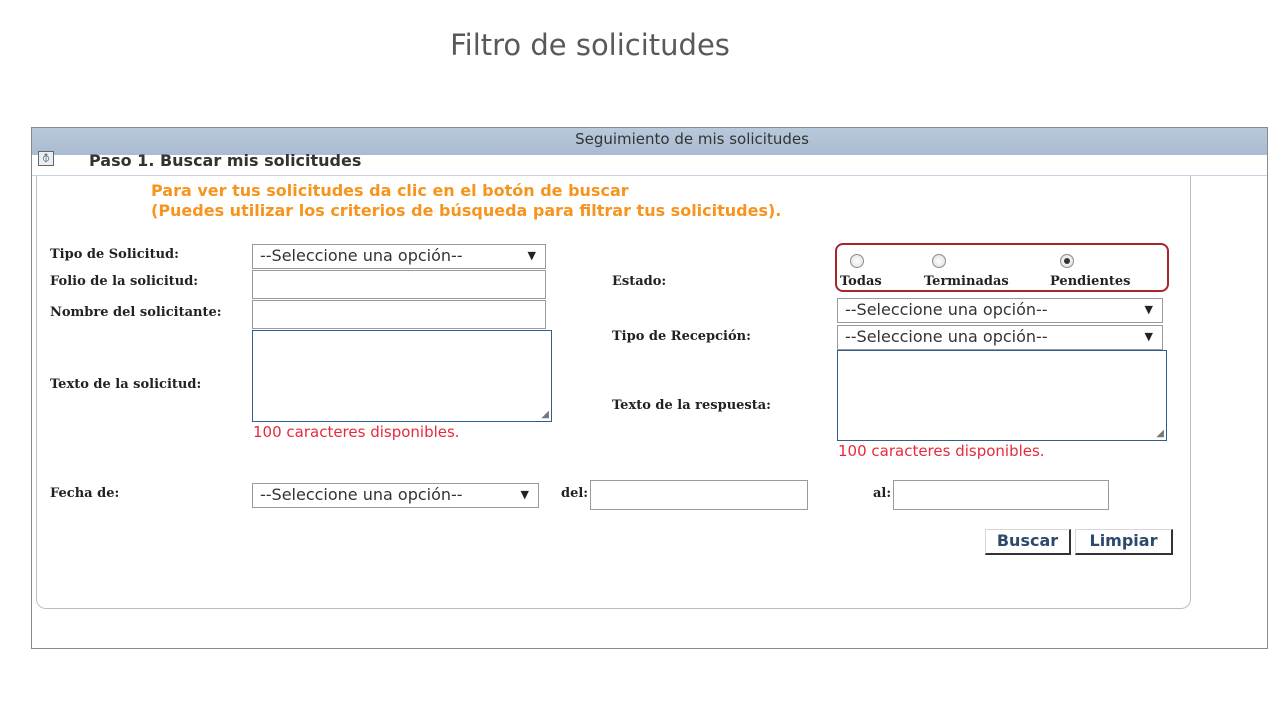 Image resolution: width=1280 pixels, height=720 pixels. What do you see at coordinates (941, 451) in the screenshot?
I see `respuesta-char-counter: 100 caracteres disponibles.` at bounding box center [941, 451].